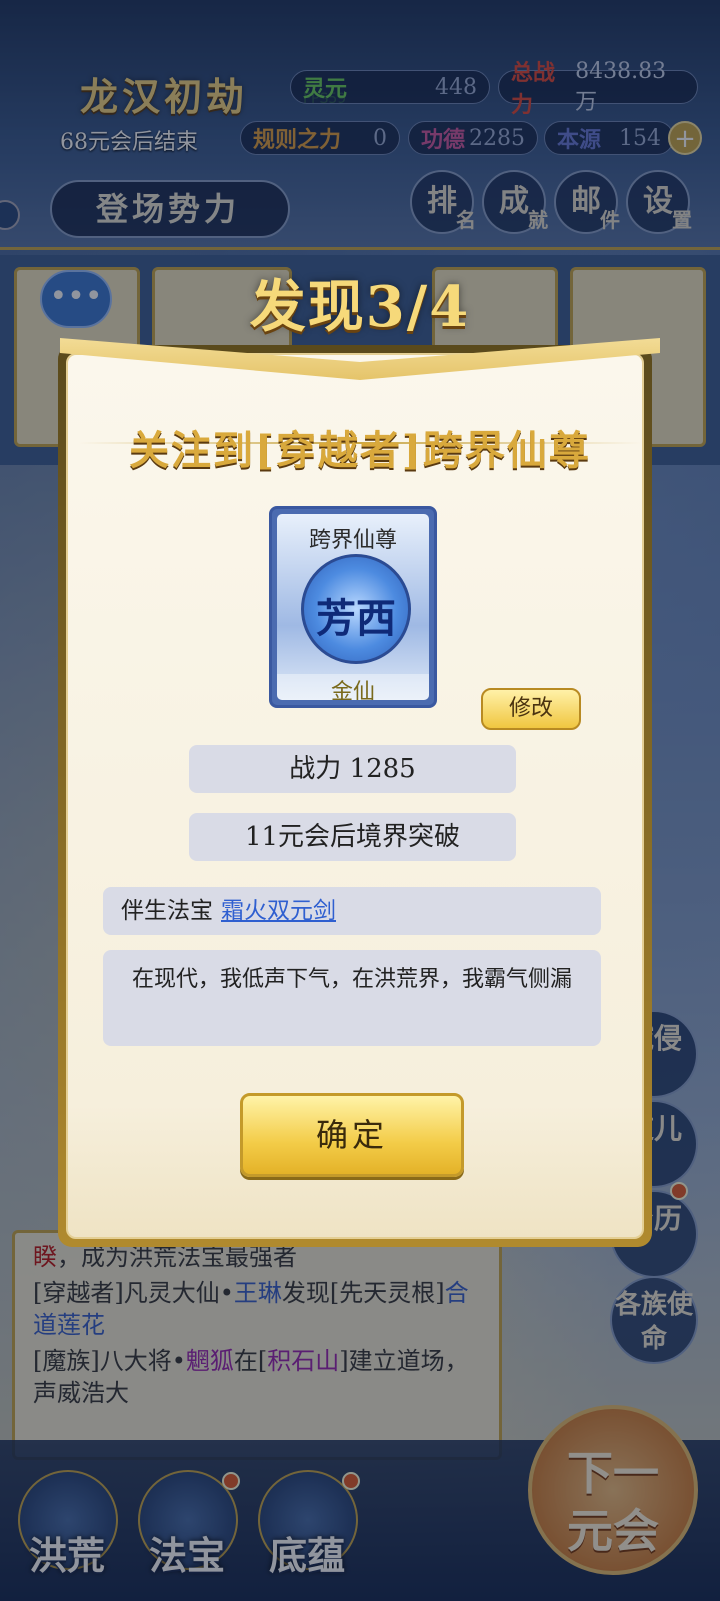 The image size is (720, 1601). I want to click on companion-weapon-row: 伴生法宝 霜火双元剑, so click(352, 911).